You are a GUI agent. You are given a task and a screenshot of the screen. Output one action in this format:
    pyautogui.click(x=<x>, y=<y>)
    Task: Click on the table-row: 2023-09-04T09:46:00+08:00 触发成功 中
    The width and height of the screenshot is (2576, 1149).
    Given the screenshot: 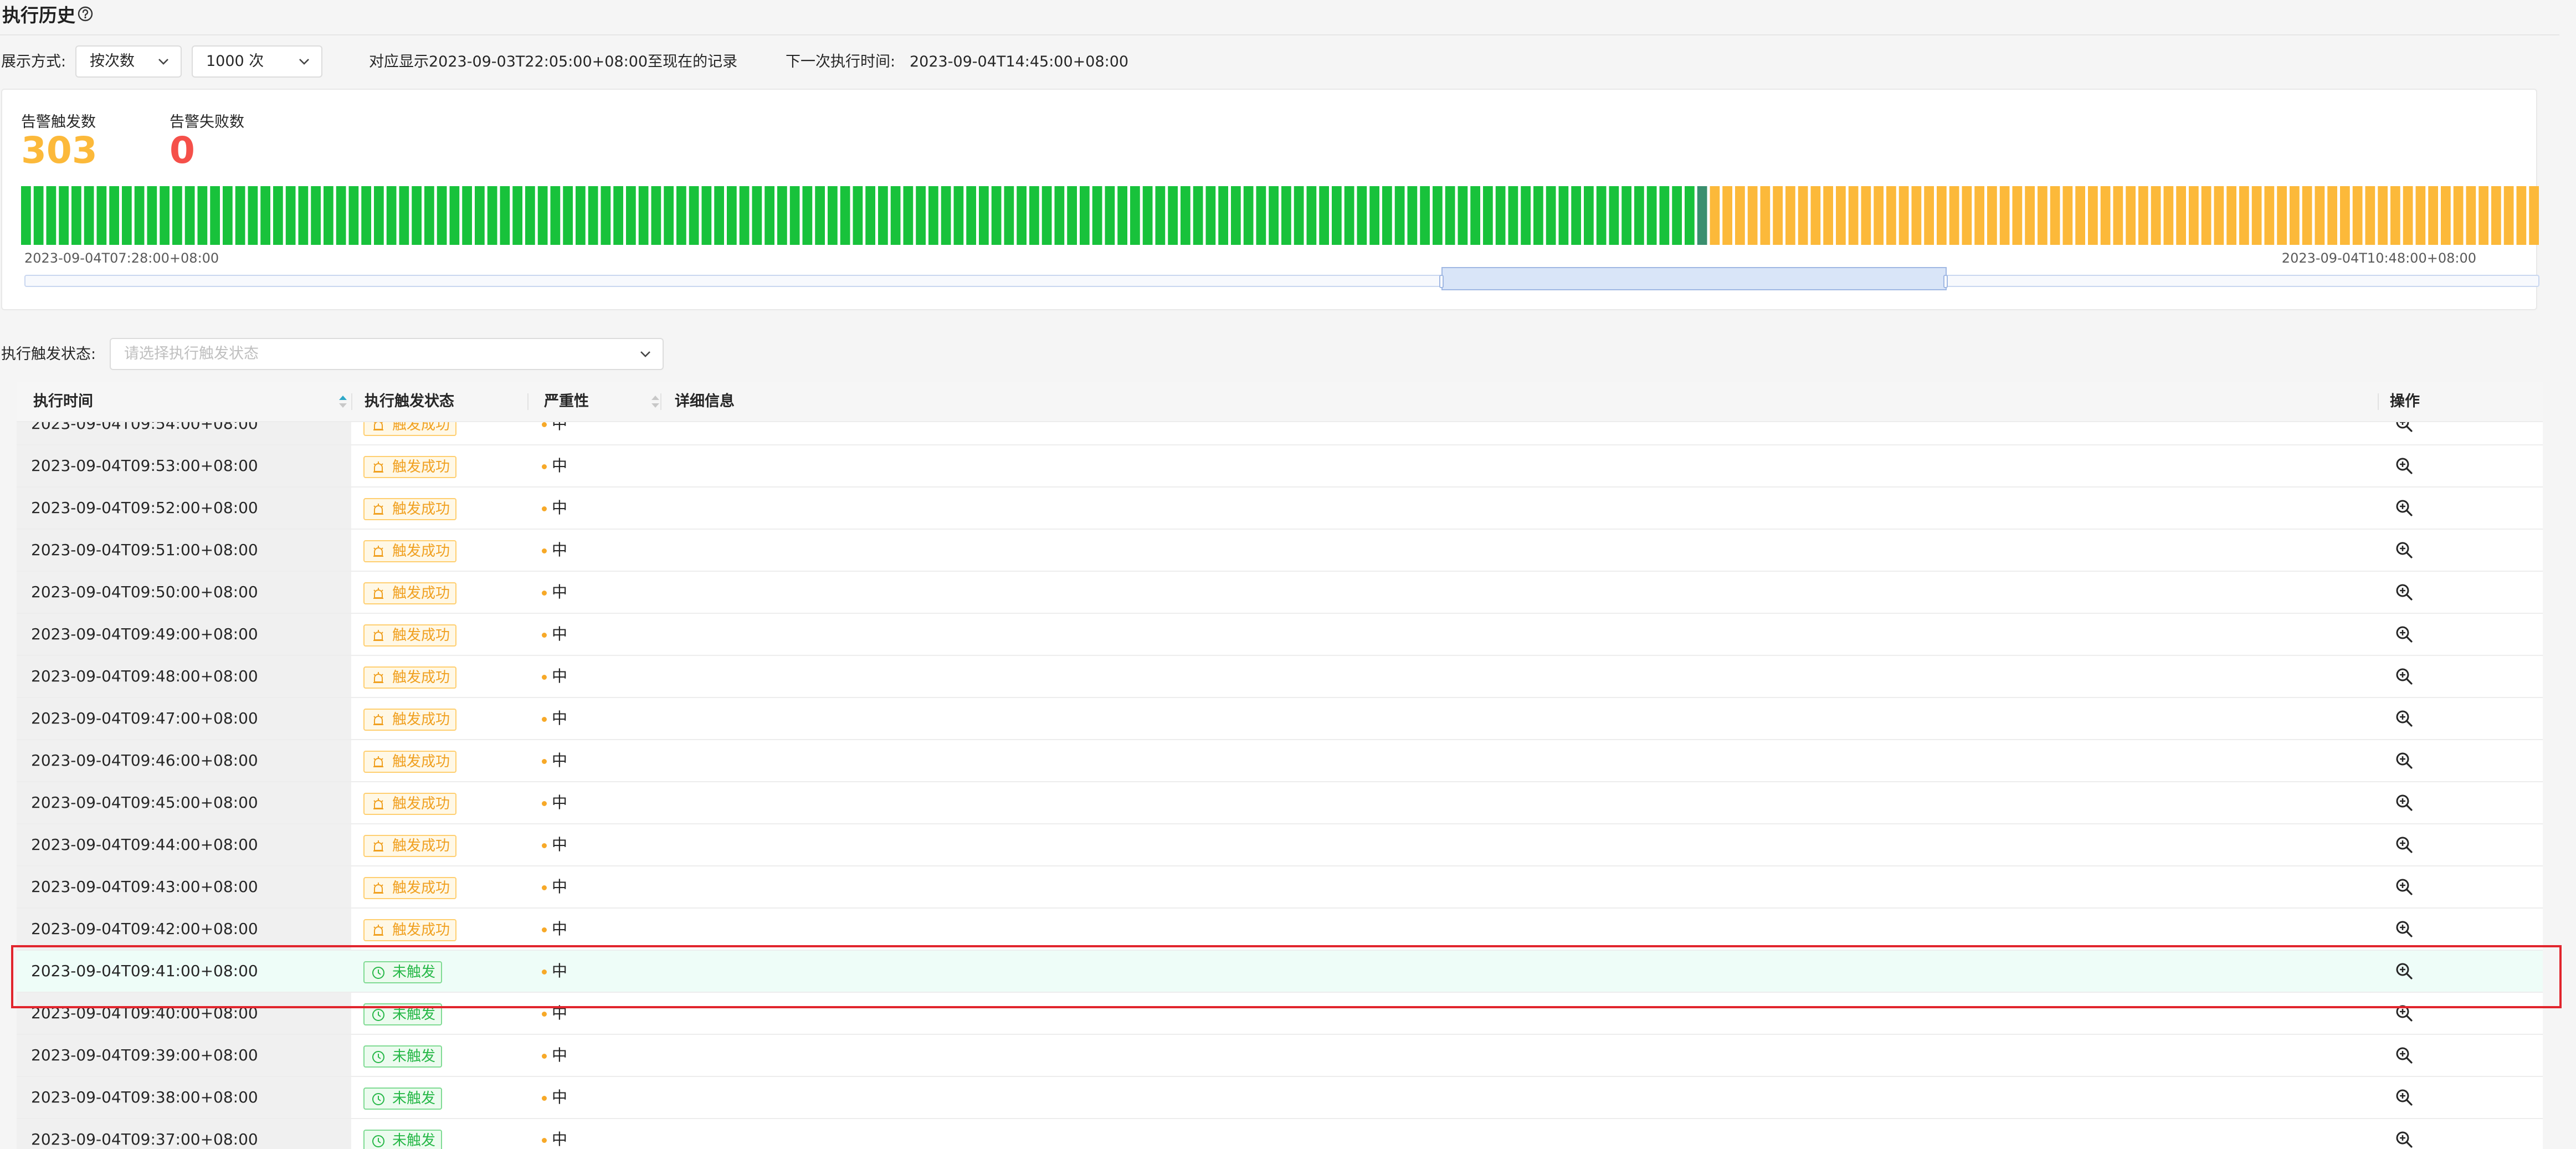 What is the action you would take?
    pyautogui.click(x=1280, y=761)
    